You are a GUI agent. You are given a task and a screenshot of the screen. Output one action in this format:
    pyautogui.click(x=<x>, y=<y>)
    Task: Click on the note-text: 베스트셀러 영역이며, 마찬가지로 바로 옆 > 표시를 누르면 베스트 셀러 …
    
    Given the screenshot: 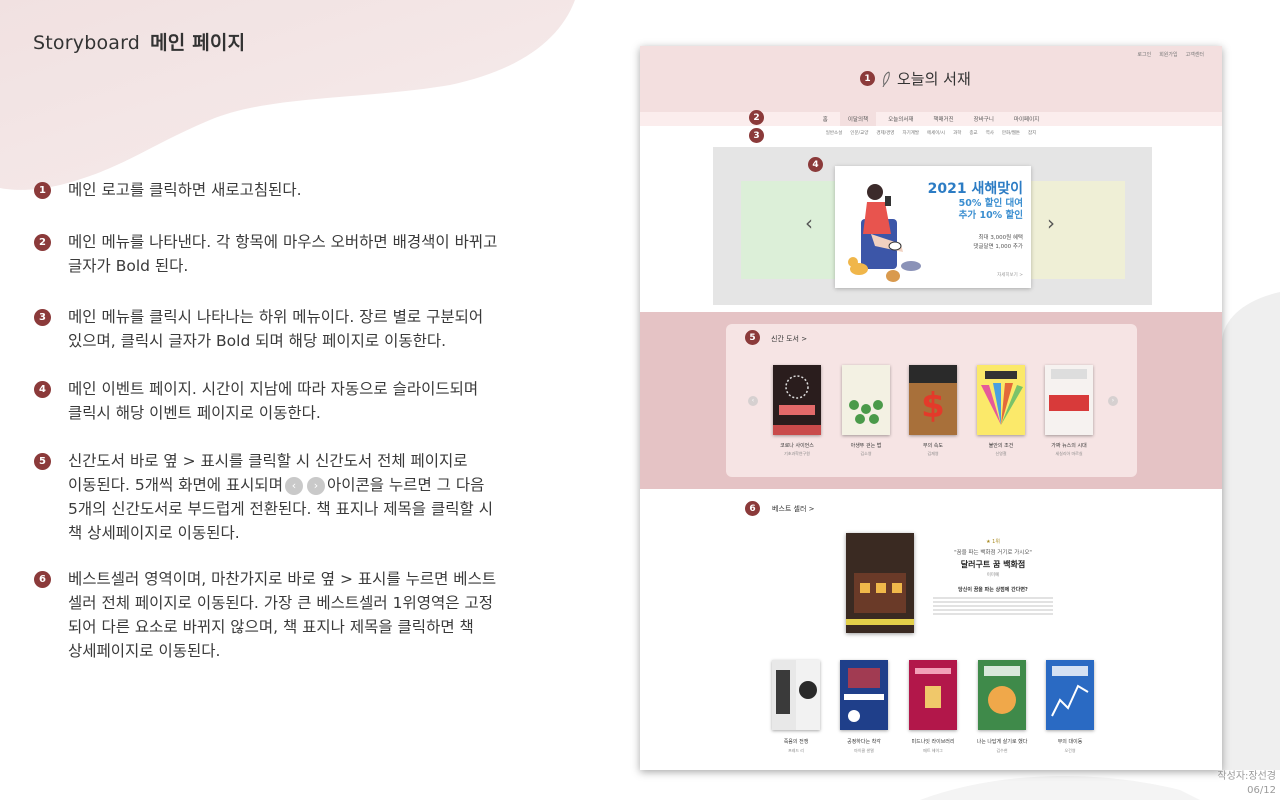 What is the action you would take?
    pyautogui.click(x=282, y=615)
    